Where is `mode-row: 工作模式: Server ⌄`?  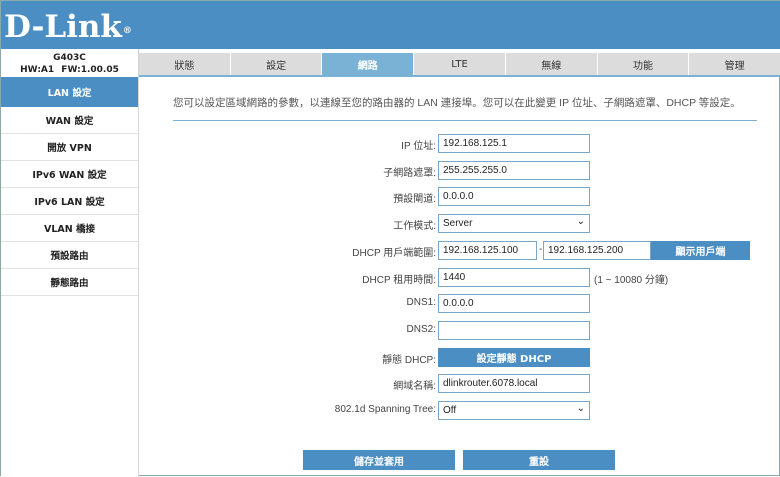 mode-row: 工作模式: Server ⌄ is located at coordinates (459, 224).